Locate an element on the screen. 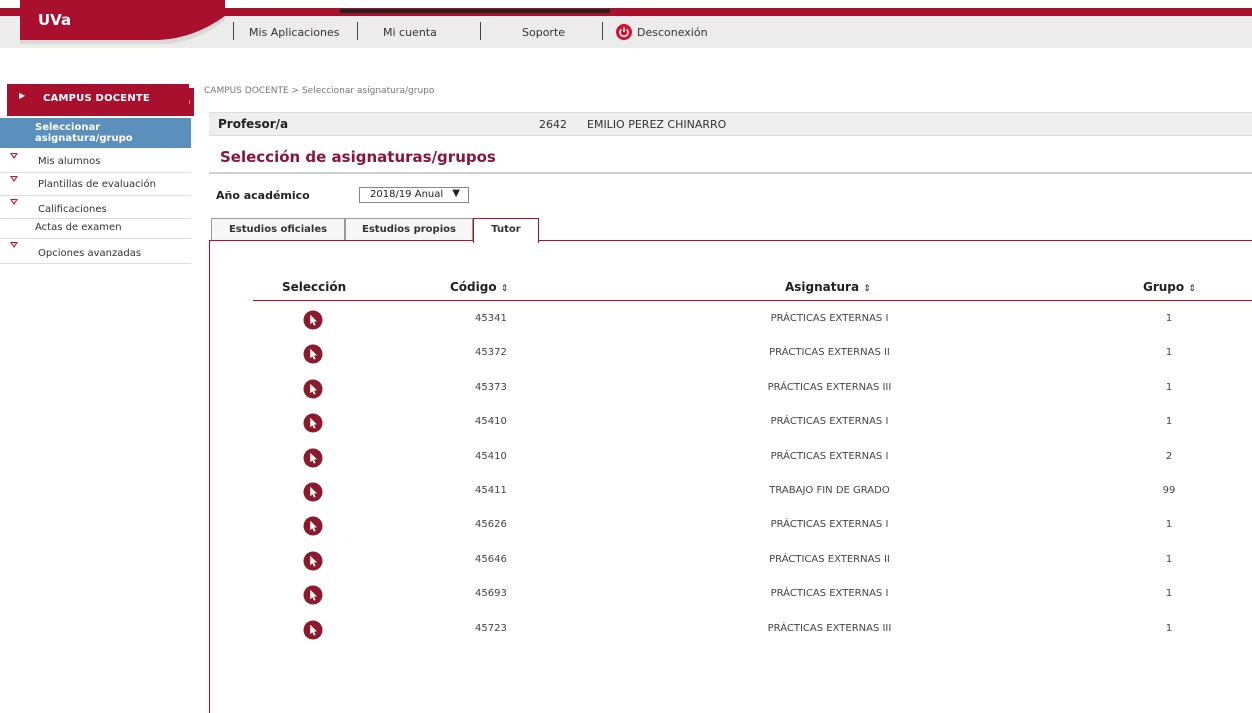 This screenshot has height=713, width=1252. menu-mi-cuenta: Mi cuenta is located at coordinates (410, 32).